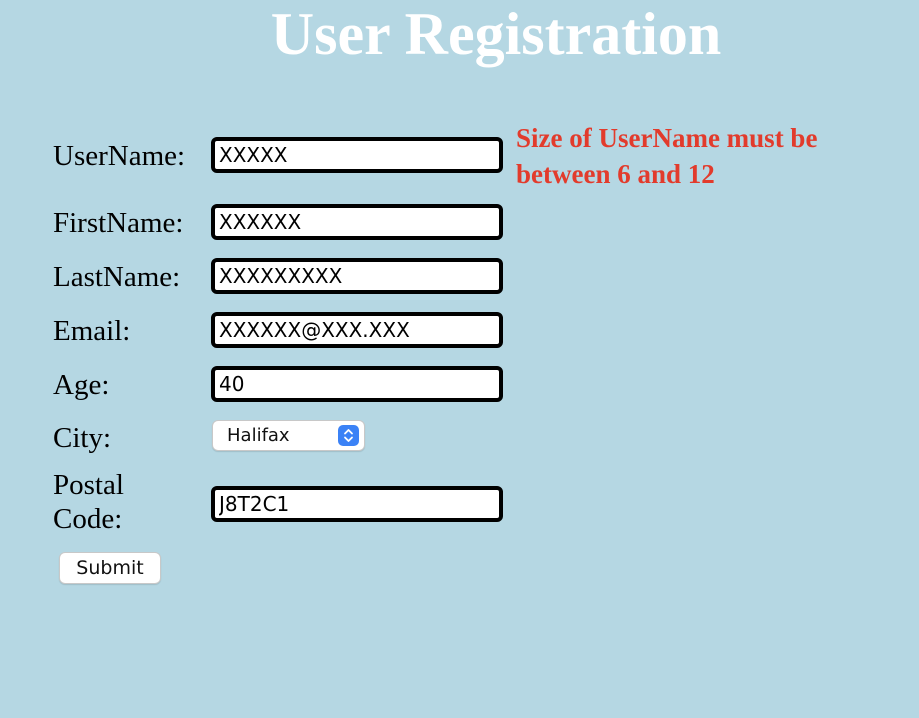 The image size is (919, 718). I want to click on city-label: City:, so click(82, 438).